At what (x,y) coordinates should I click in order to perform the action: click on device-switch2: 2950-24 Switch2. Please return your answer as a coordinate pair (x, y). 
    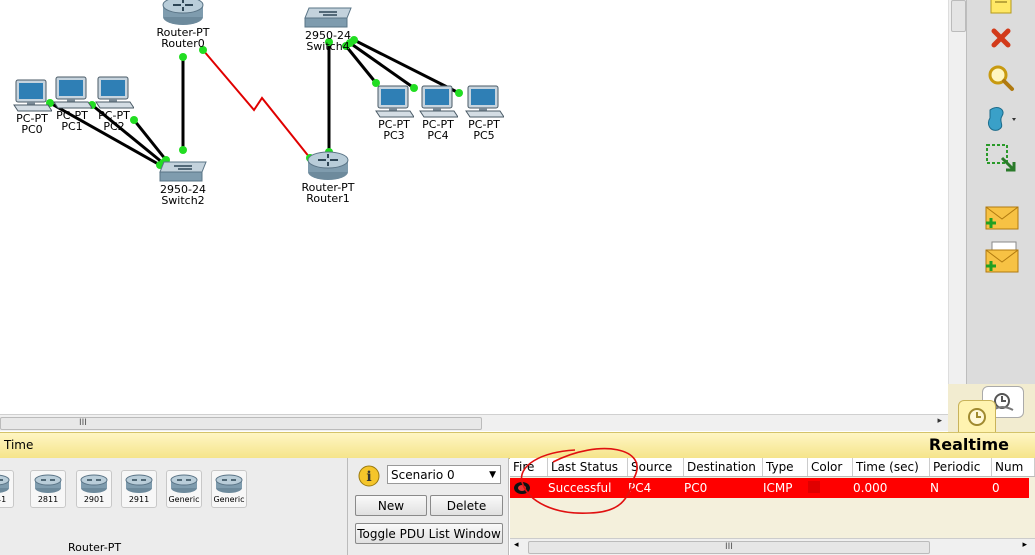
    Looking at the image, I should click on (183, 183).